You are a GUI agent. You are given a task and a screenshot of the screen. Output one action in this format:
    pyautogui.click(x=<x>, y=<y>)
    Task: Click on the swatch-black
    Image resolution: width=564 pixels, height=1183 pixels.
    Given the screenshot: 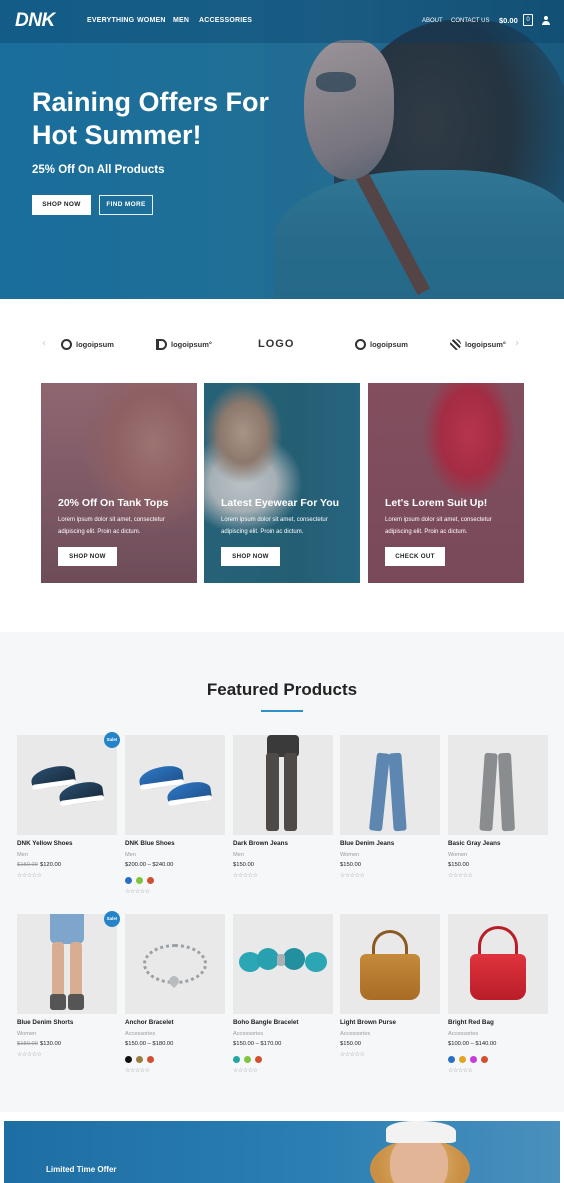 What is the action you would take?
    pyautogui.click(x=128, y=1059)
    